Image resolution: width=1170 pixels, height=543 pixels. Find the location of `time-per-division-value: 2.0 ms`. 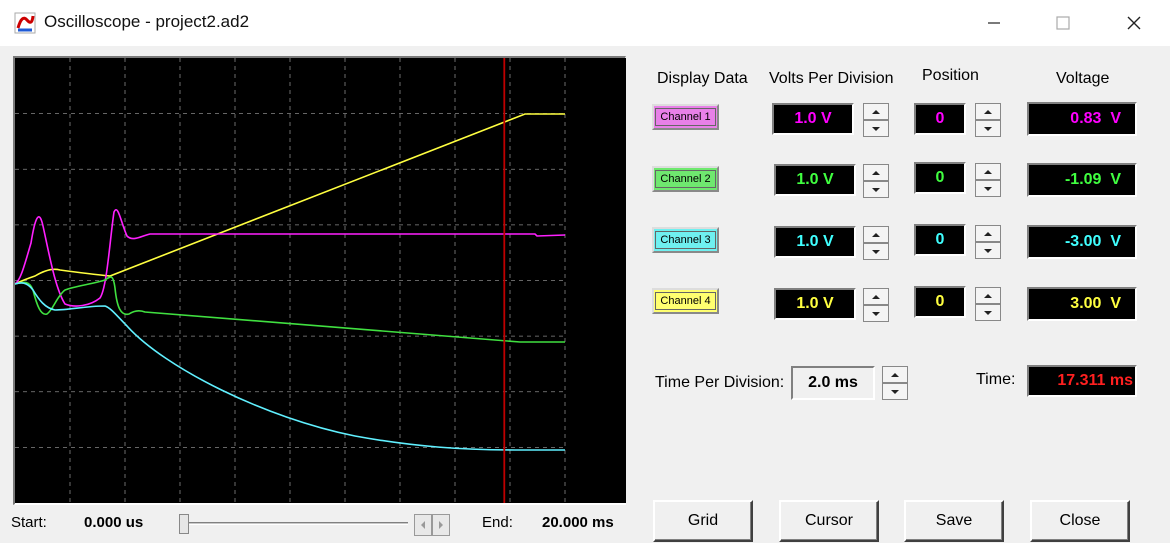

time-per-division-value: 2.0 ms is located at coordinates (833, 382).